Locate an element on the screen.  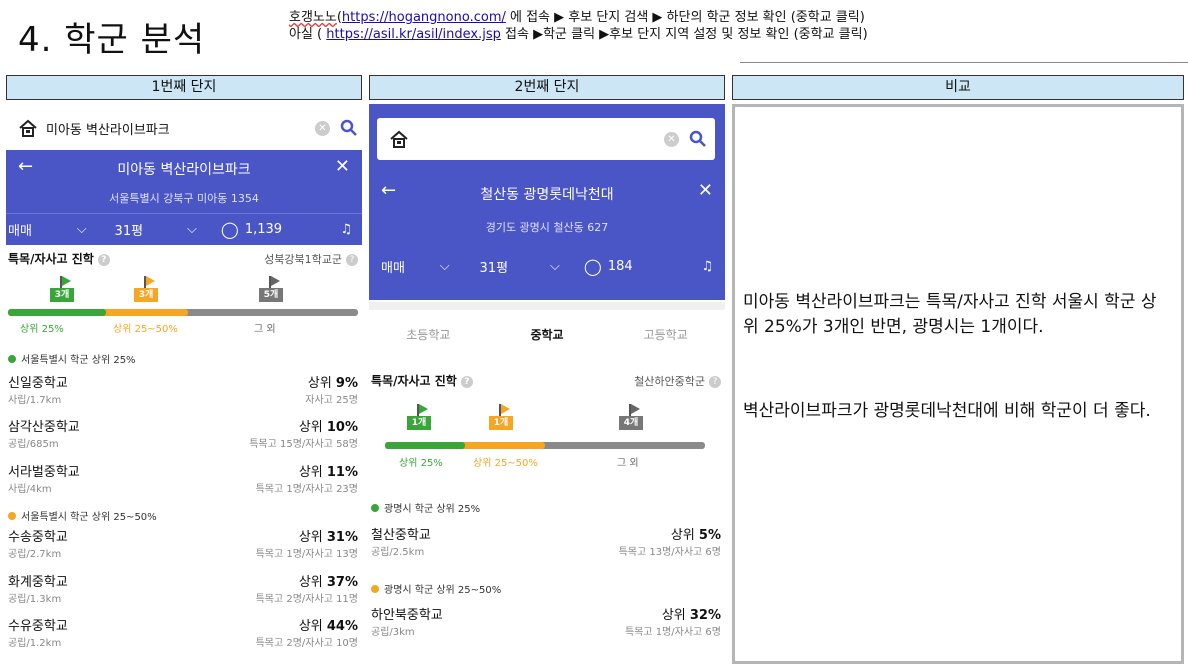
school-district: 성북강북1학교군 is located at coordinates (303, 259).